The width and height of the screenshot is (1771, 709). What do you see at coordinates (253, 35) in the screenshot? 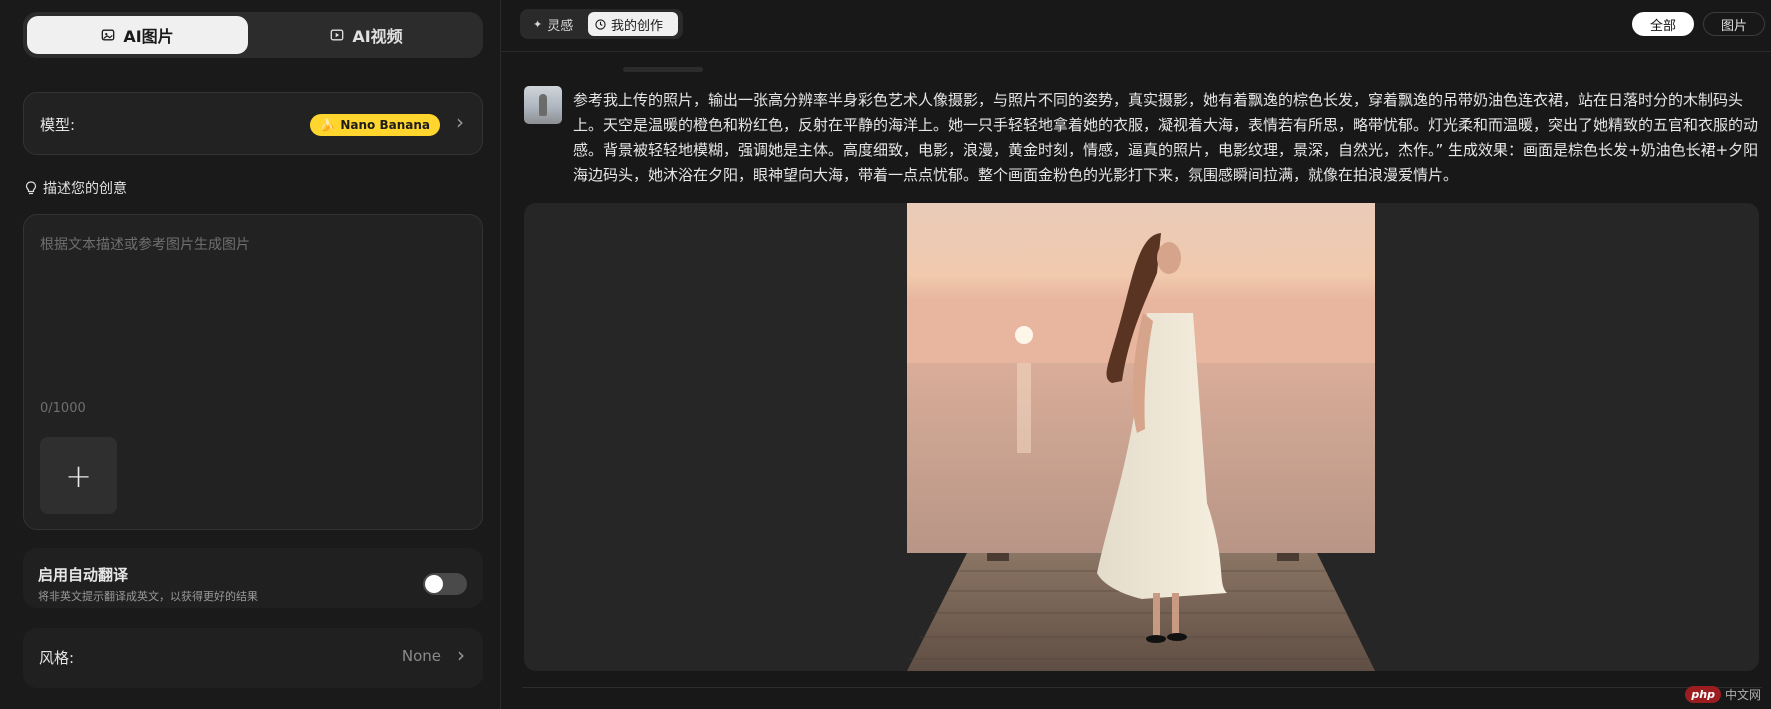
I see `mode-switch: AI图片 AI视频` at bounding box center [253, 35].